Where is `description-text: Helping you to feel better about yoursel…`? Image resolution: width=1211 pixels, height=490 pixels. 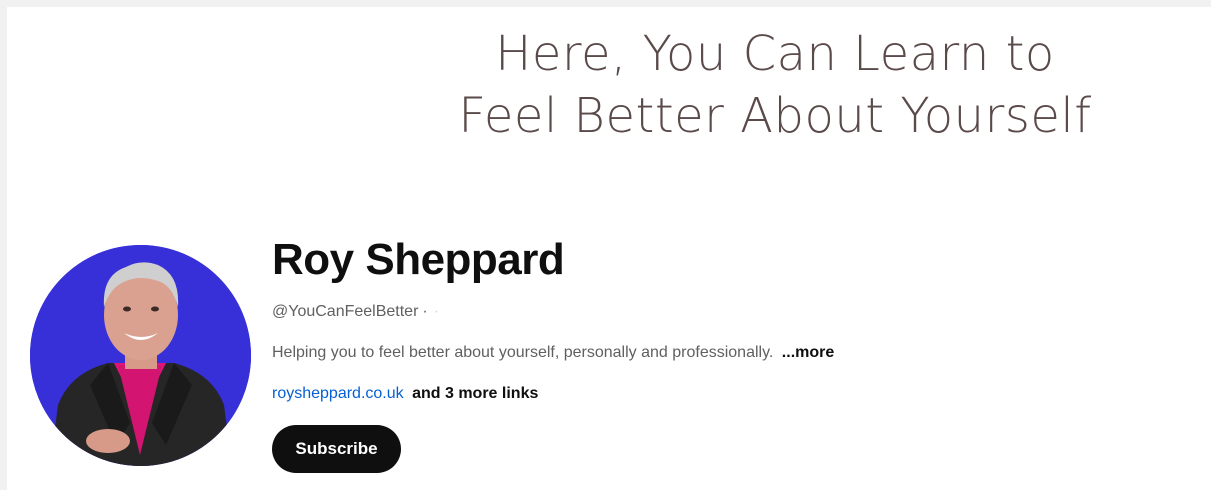 description-text: Helping you to feel better about yoursel… is located at coordinates (523, 352).